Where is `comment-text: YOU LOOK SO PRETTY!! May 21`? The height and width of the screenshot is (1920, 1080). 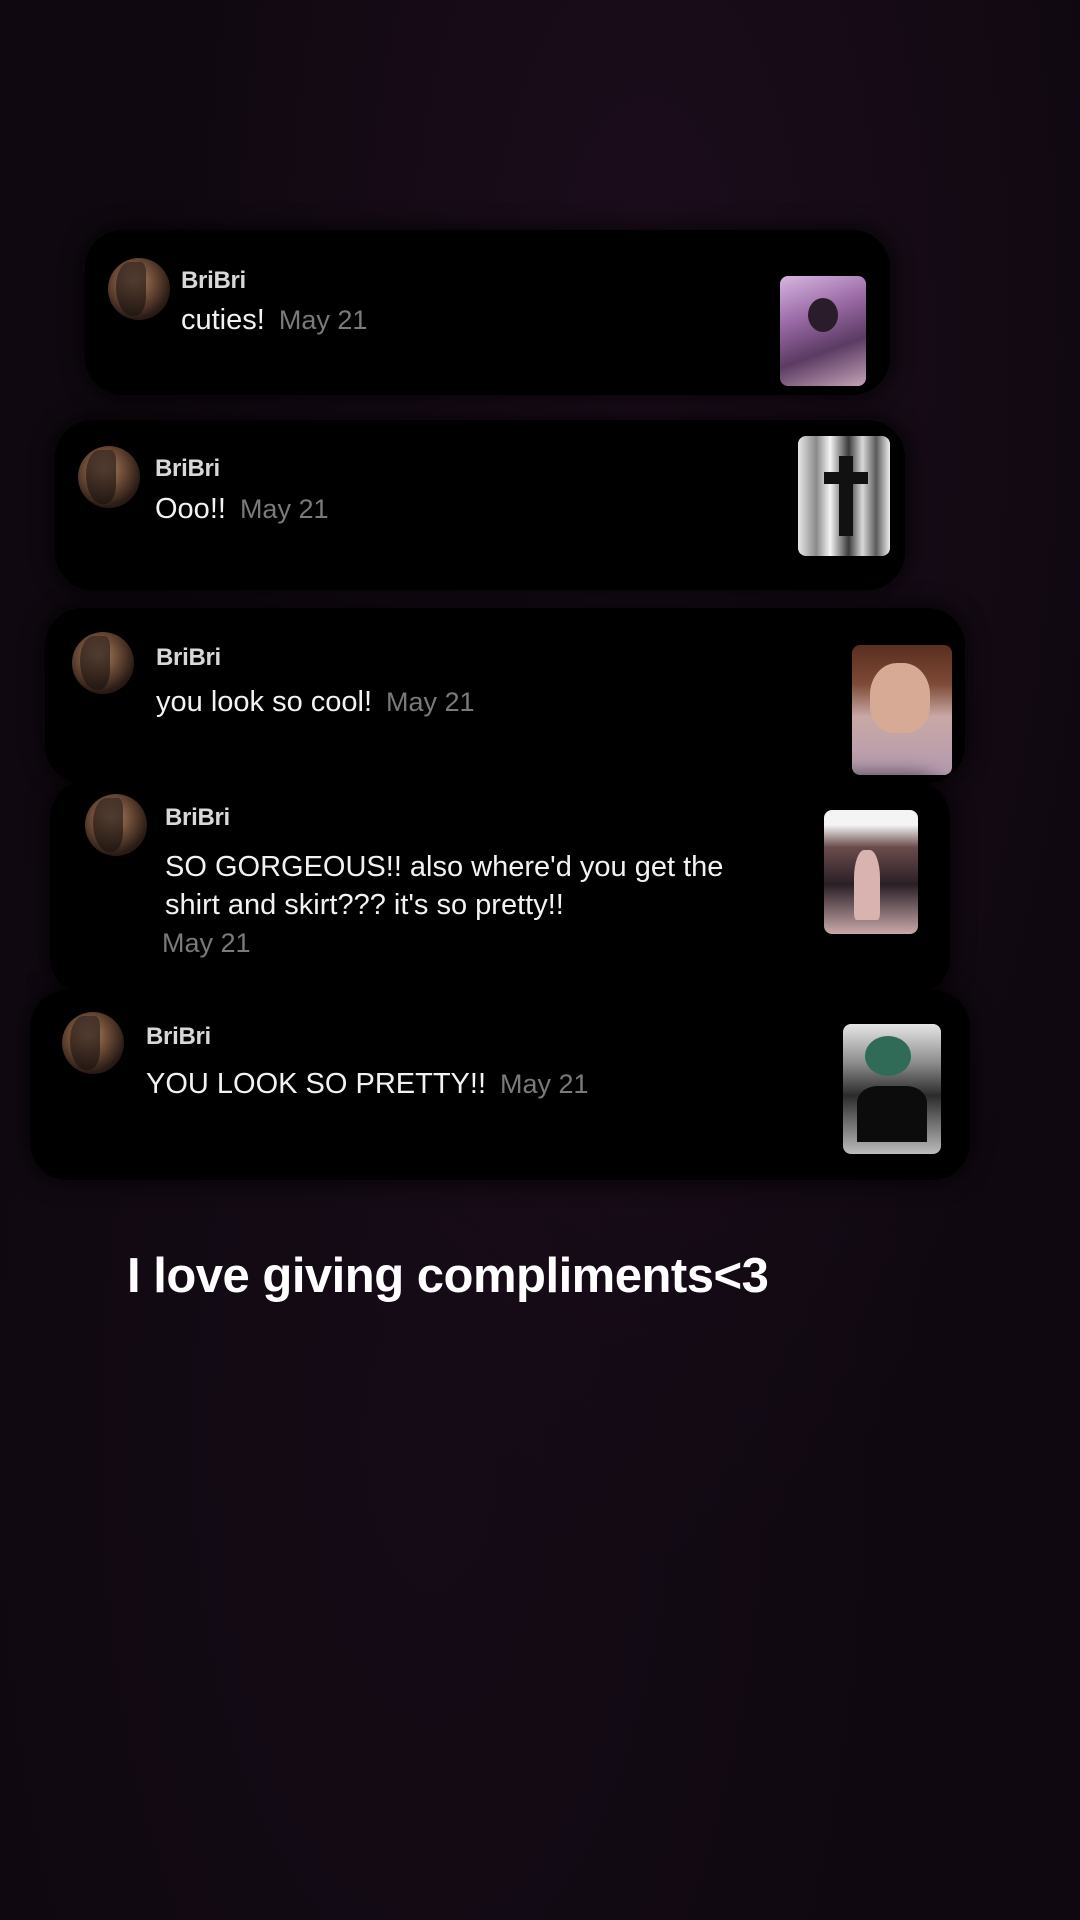
comment-text: YOU LOOK SO PRETTY!! May 21 is located at coordinates (367, 1084).